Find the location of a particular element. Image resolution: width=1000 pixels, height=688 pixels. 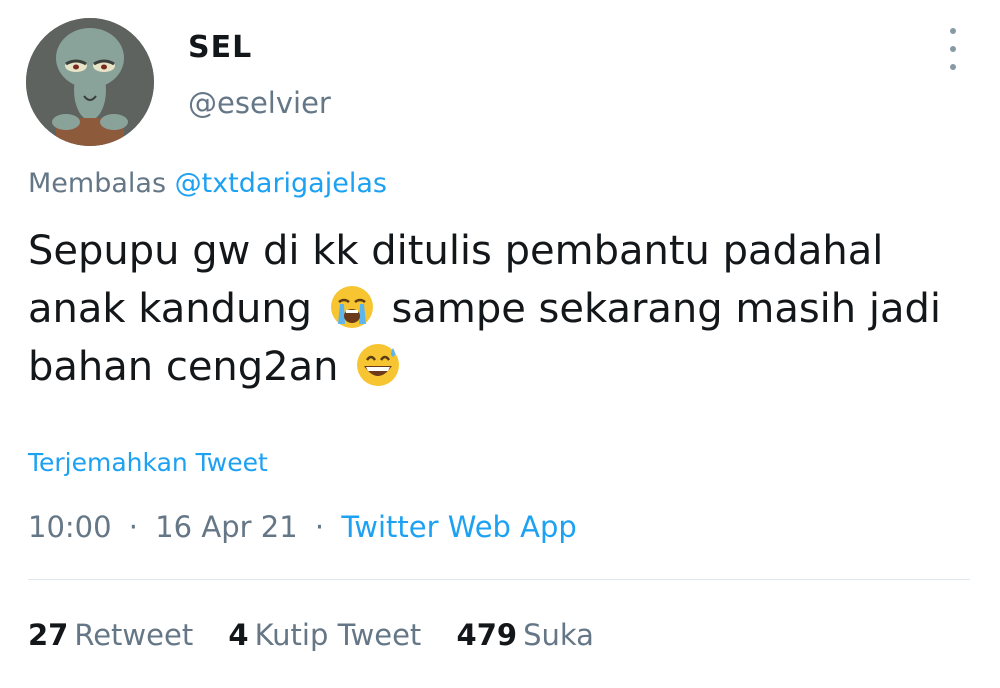

quote-tweets-stat: 4 Kutip Tweet is located at coordinates (329, 635).